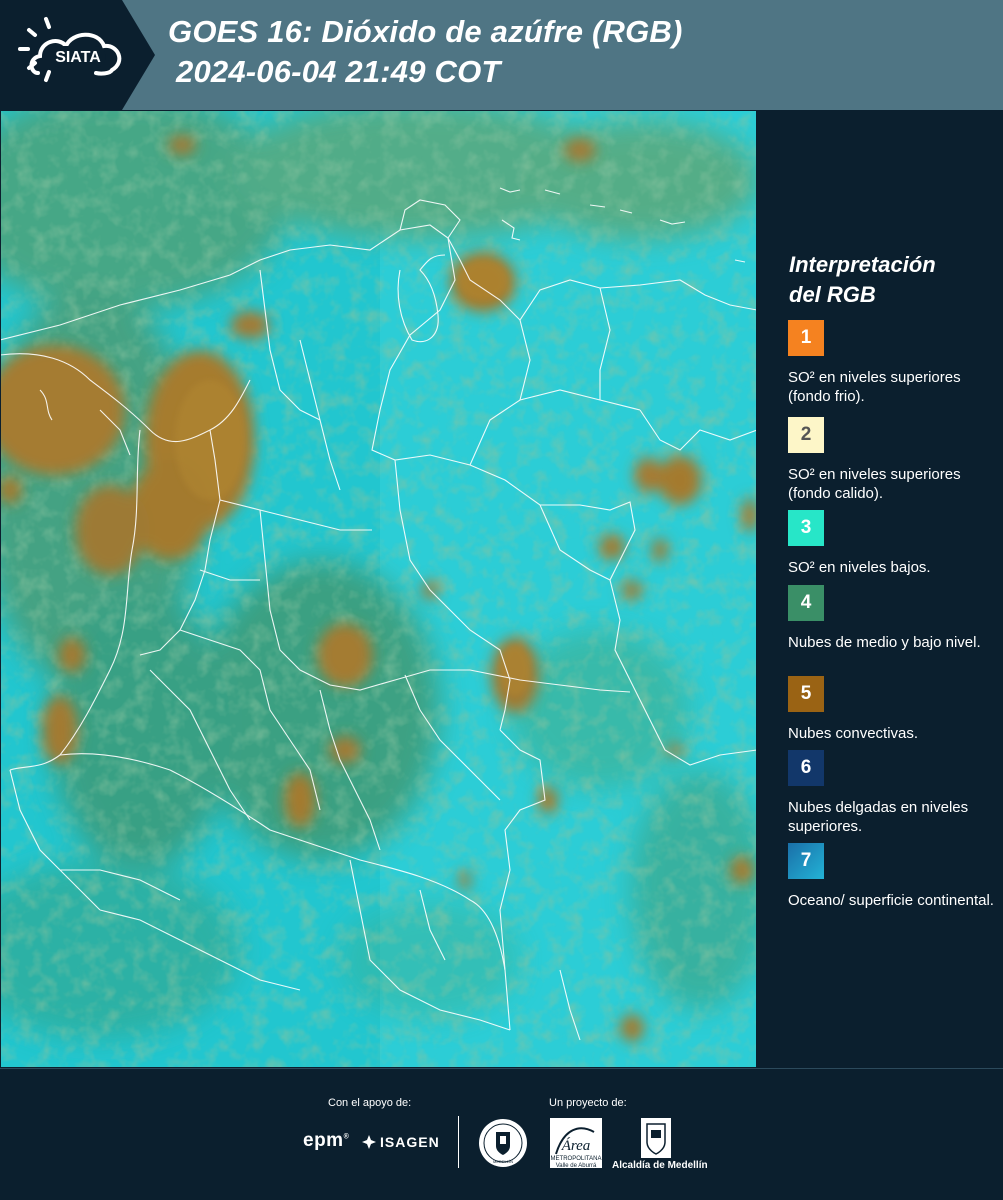  I want to click on legend-item-4: 4 Nubes de medio y bajo nivel., so click(893, 618).